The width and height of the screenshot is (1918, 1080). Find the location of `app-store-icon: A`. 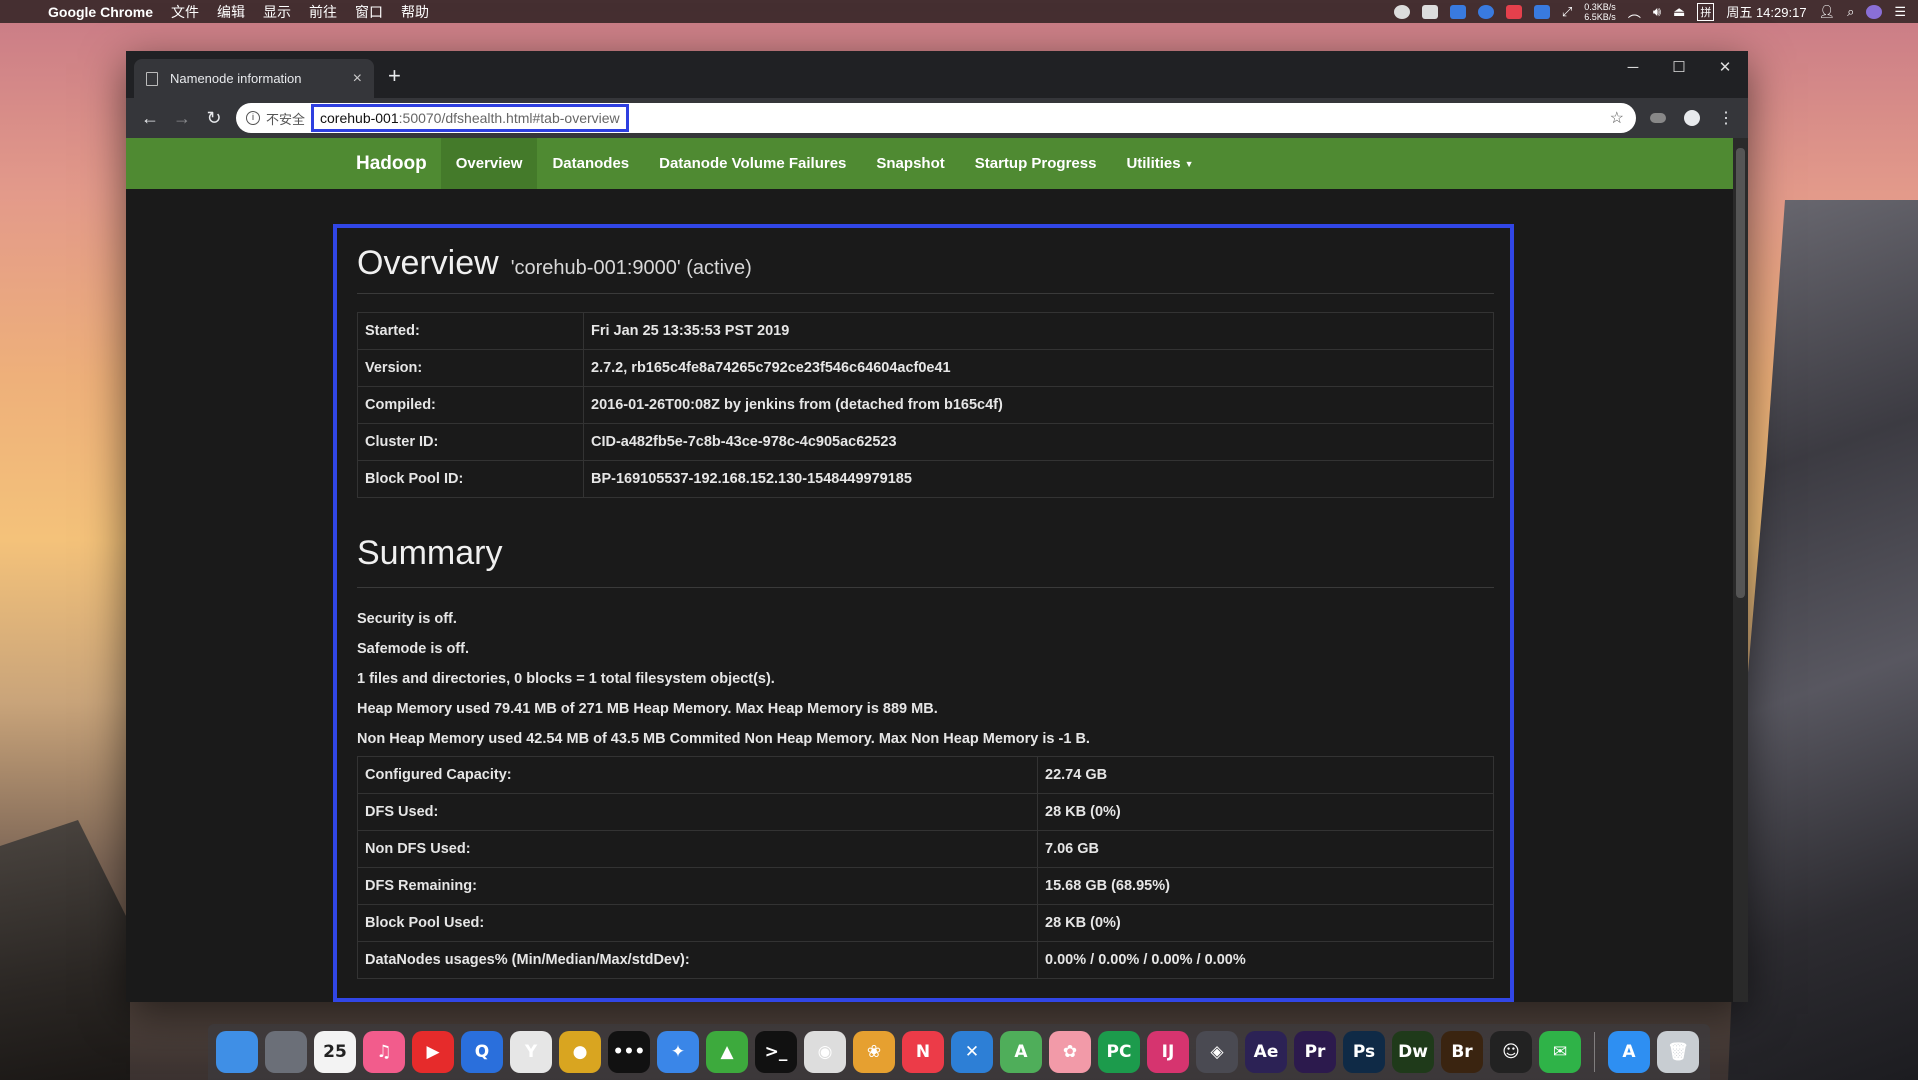

app-store-icon: A is located at coordinates (1629, 1052).